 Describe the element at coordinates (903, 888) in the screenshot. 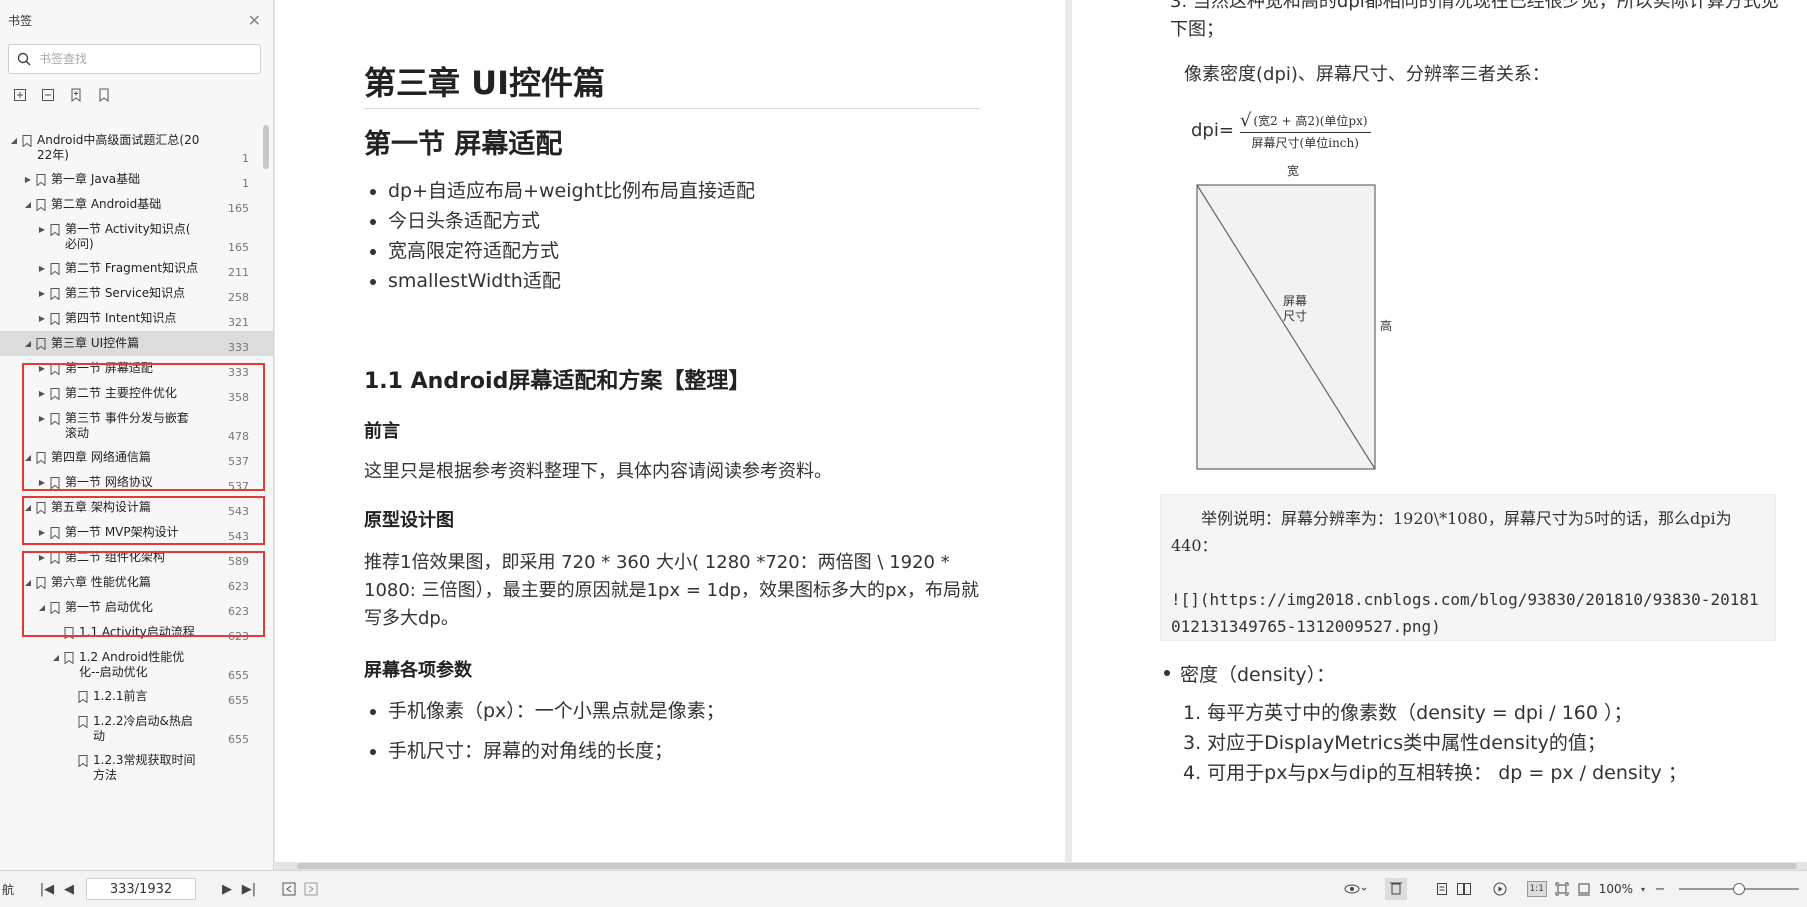

I see `status-bar: 航 |◀ ◀ ▶ ▶| 1:1 100% ▾ −` at that location.